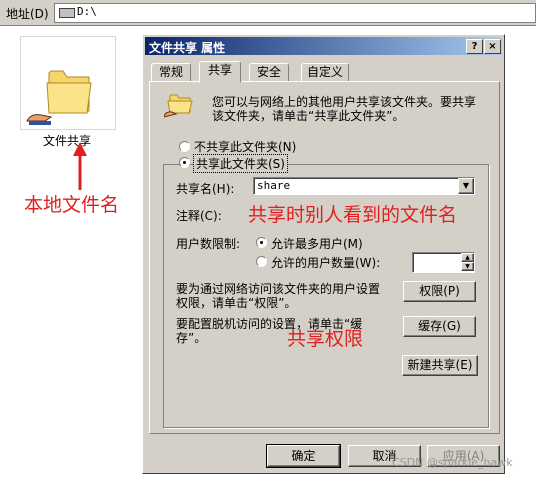 The image size is (536, 477). What do you see at coordinates (308, 116) in the screenshot?
I see `intro-text-2: 该文件夹，请单击“共享此文件夹”。` at bounding box center [308, 116].